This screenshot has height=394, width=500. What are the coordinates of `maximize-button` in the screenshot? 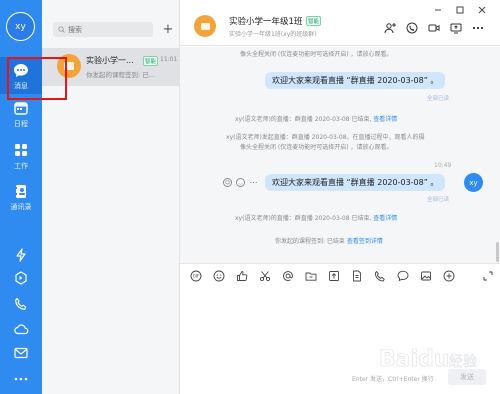 It's located at (460, 10).